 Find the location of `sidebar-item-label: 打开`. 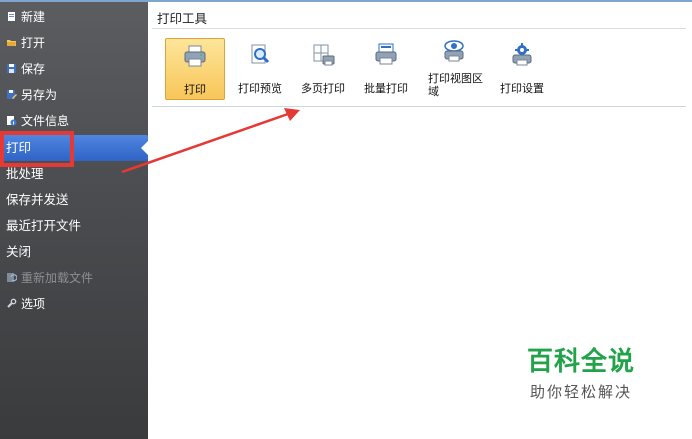

sidebar-item-label: 打开 is located at coordinates (33, 43).